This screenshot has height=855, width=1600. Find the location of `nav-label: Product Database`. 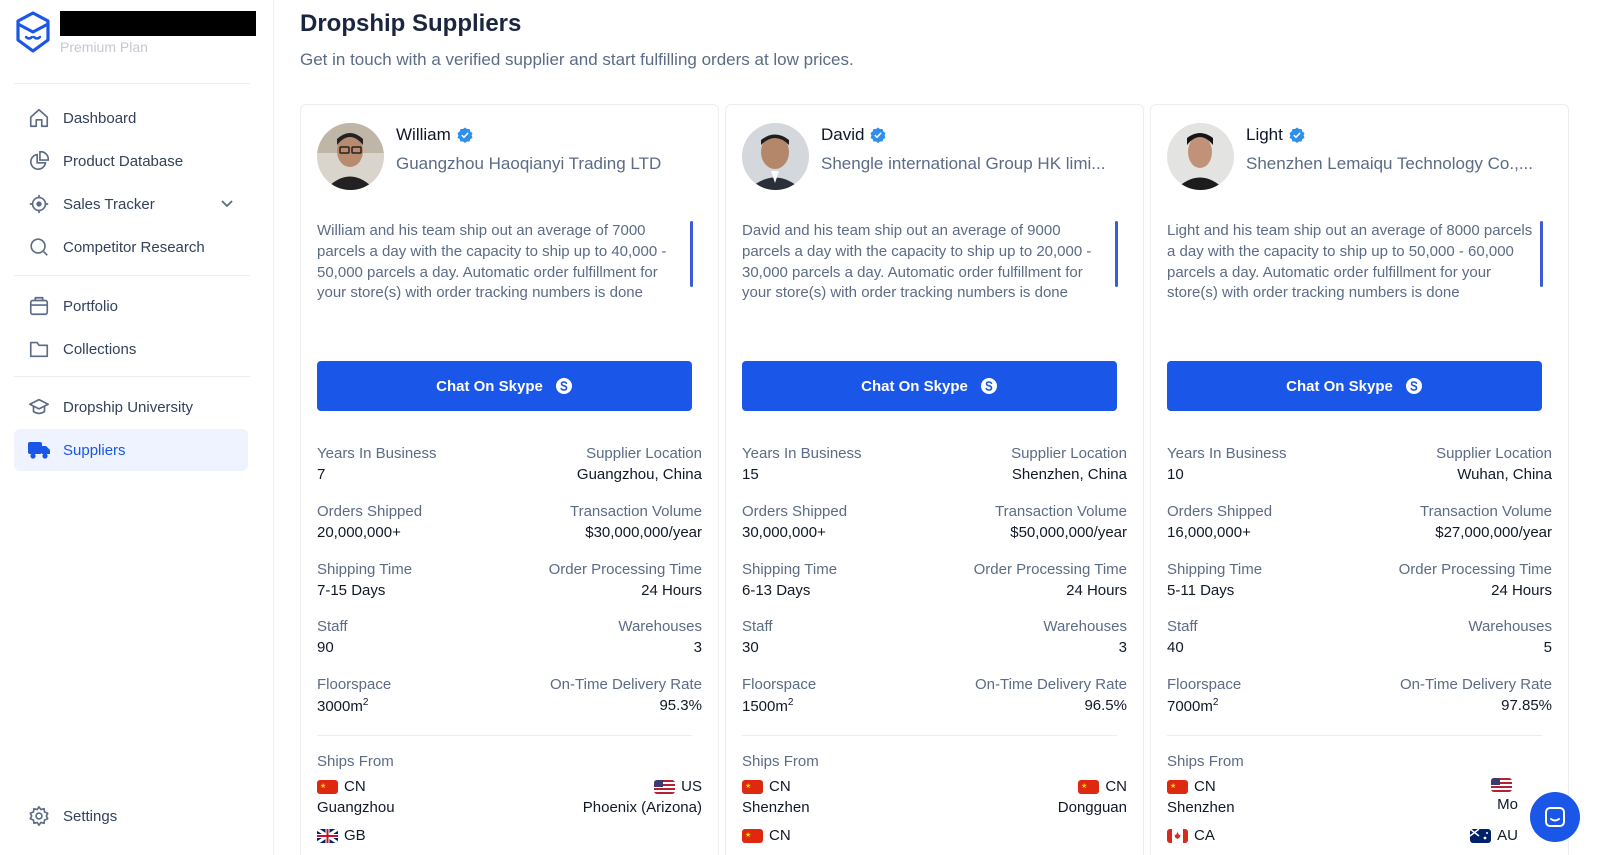

nav-label: Product Database is located at coordinates (123, 161).